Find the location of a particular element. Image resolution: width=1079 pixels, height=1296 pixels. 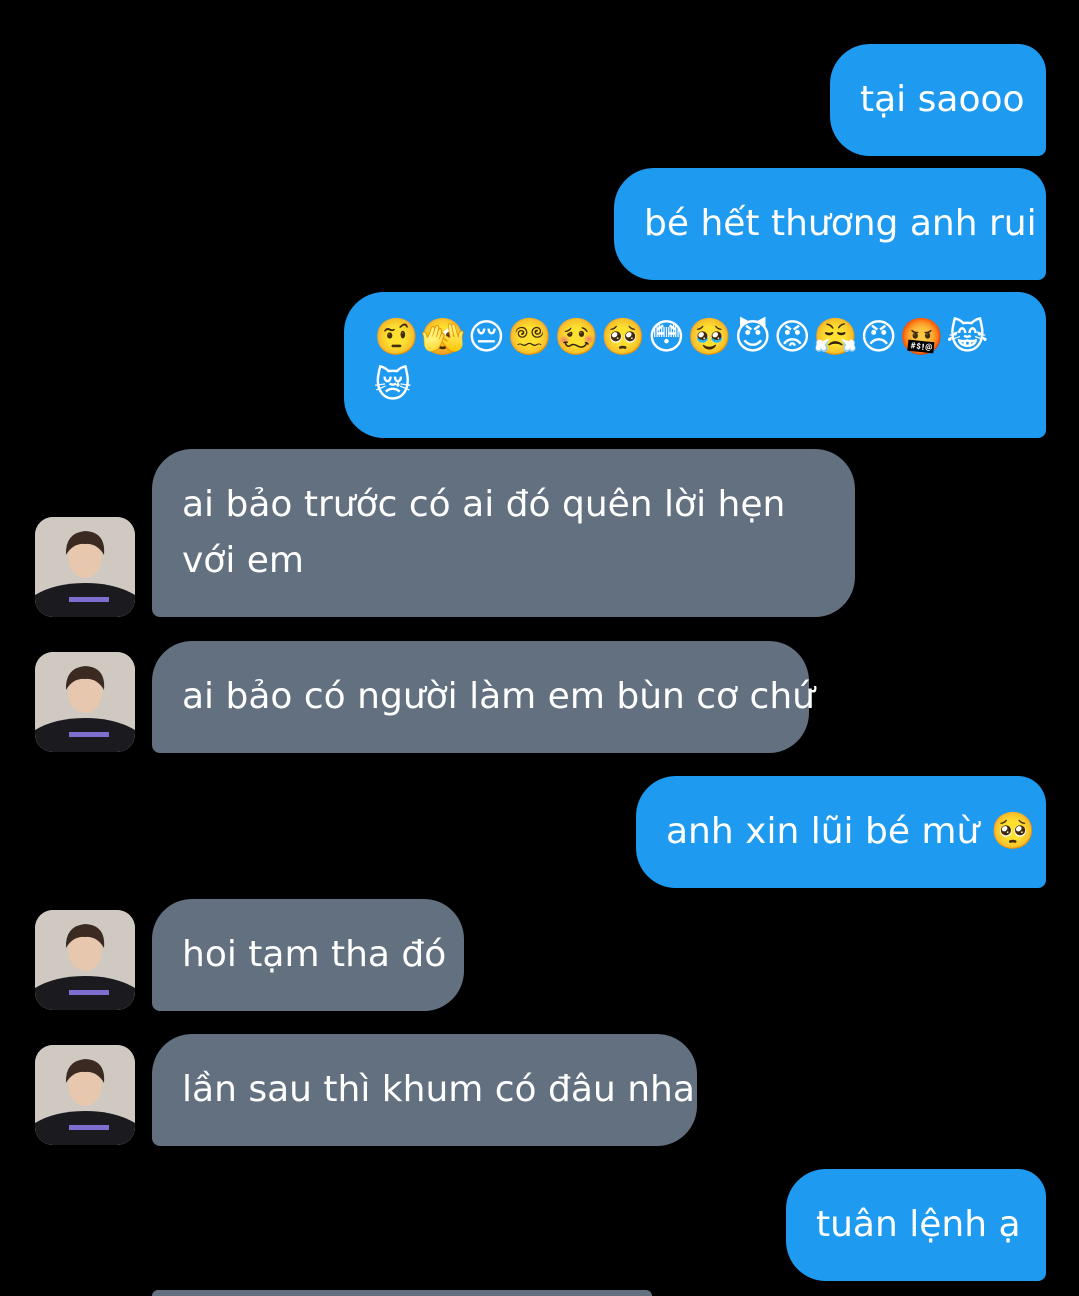

message-bubble-sent: anh xin lũi bé mừ 🥺 is located at coordinates (841, 832).